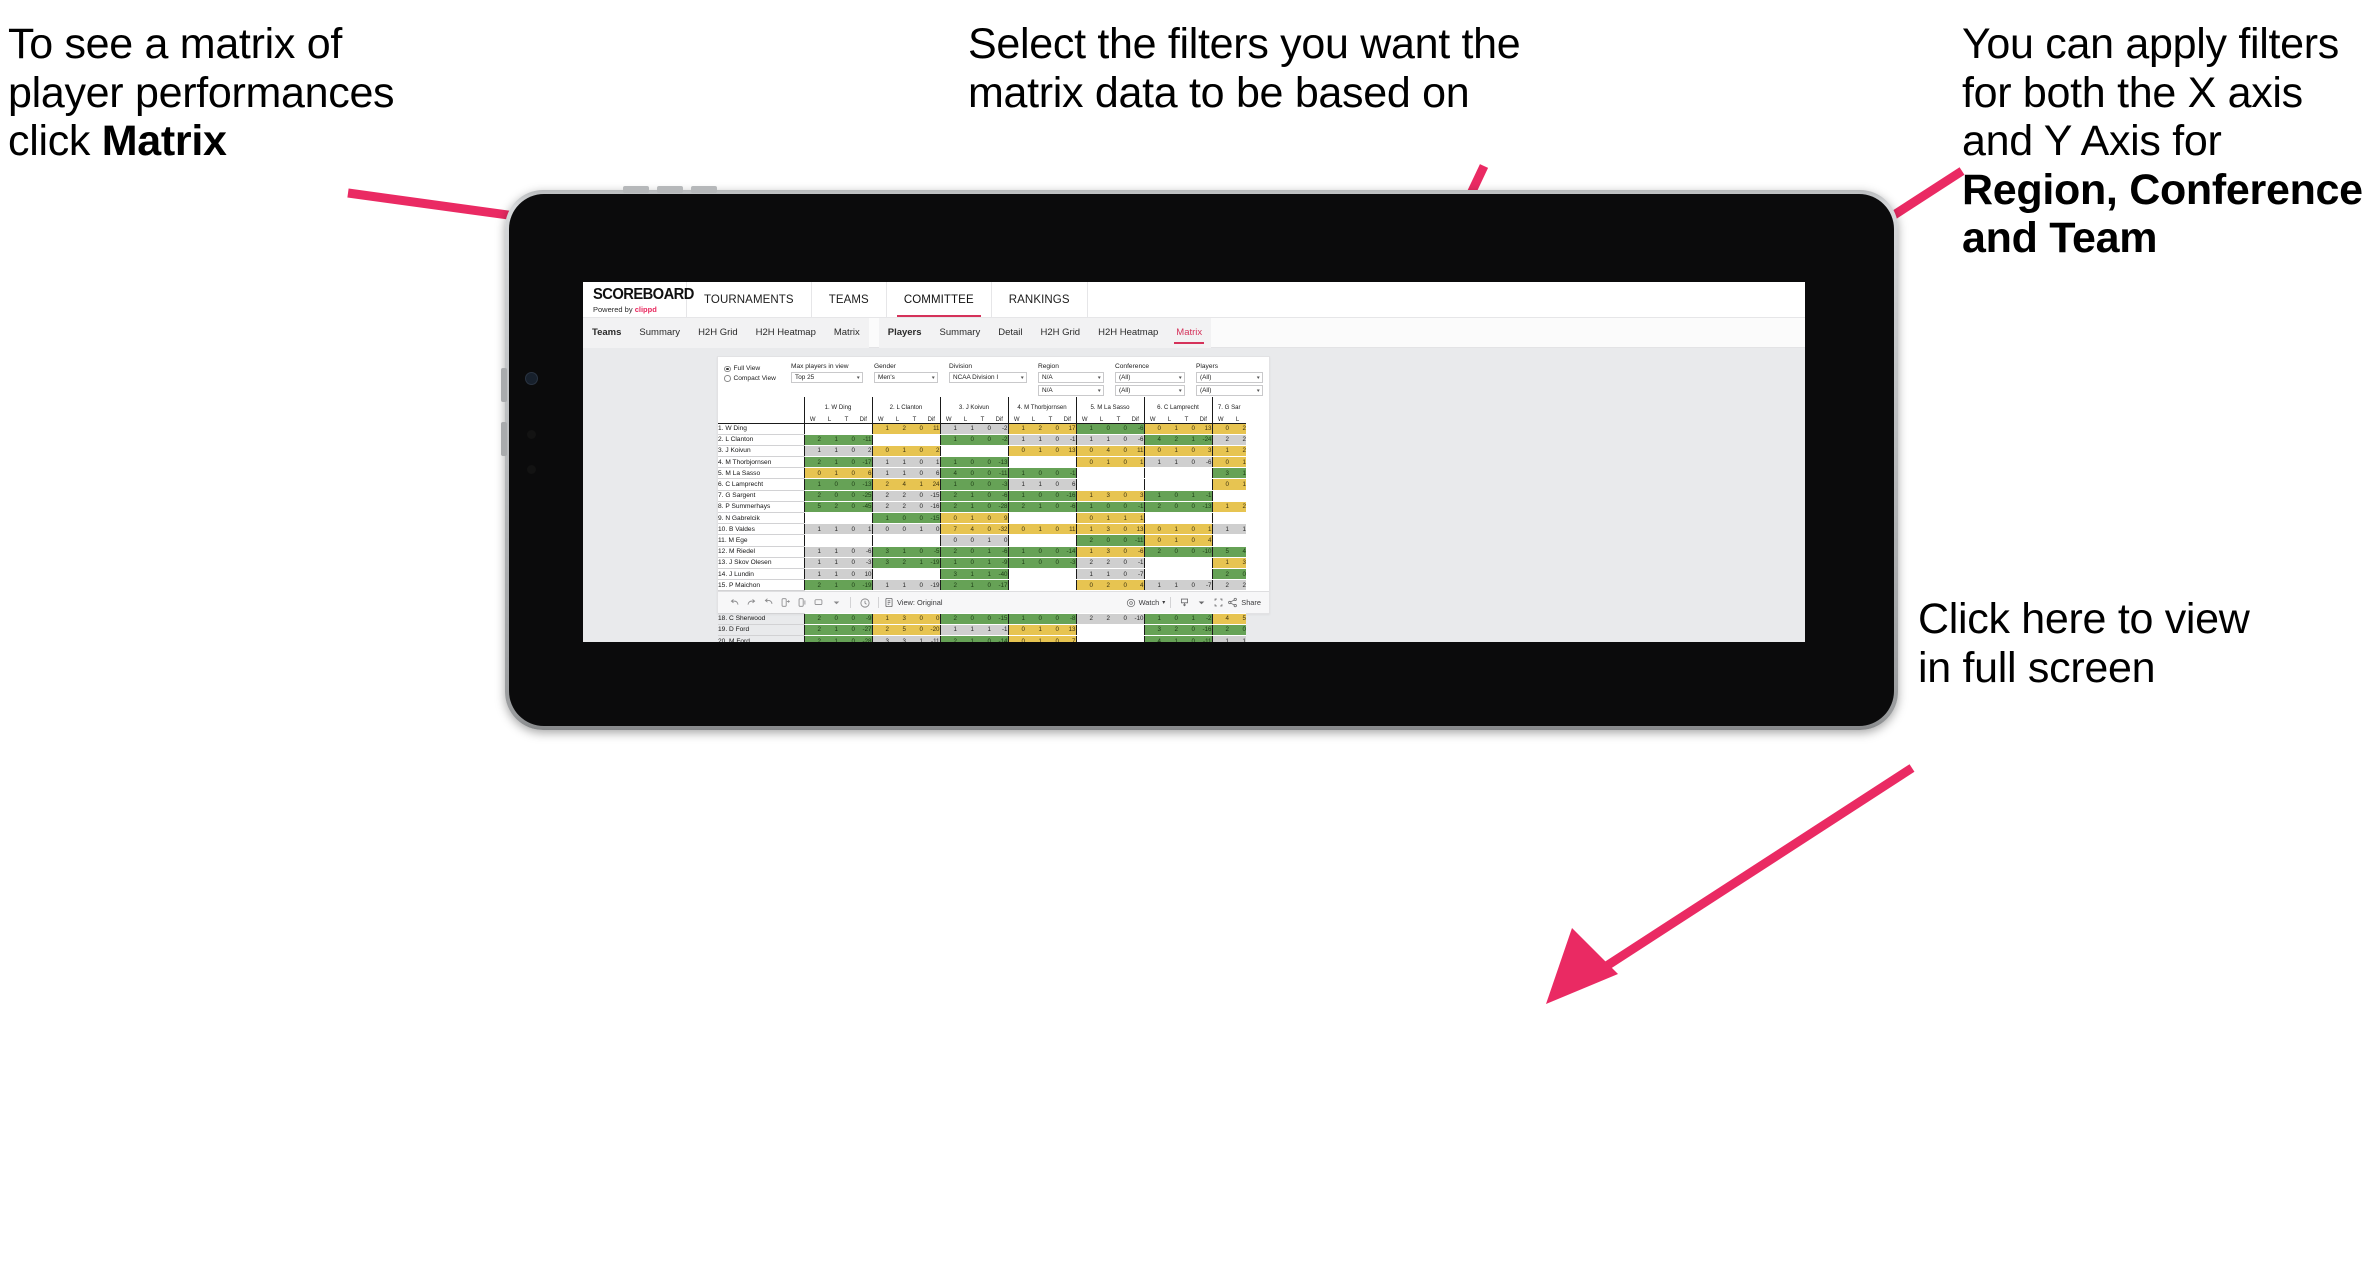 This screenshot has height=1280, width=2378. I want to click on matrix-cell: 7, so click(1067, 638).